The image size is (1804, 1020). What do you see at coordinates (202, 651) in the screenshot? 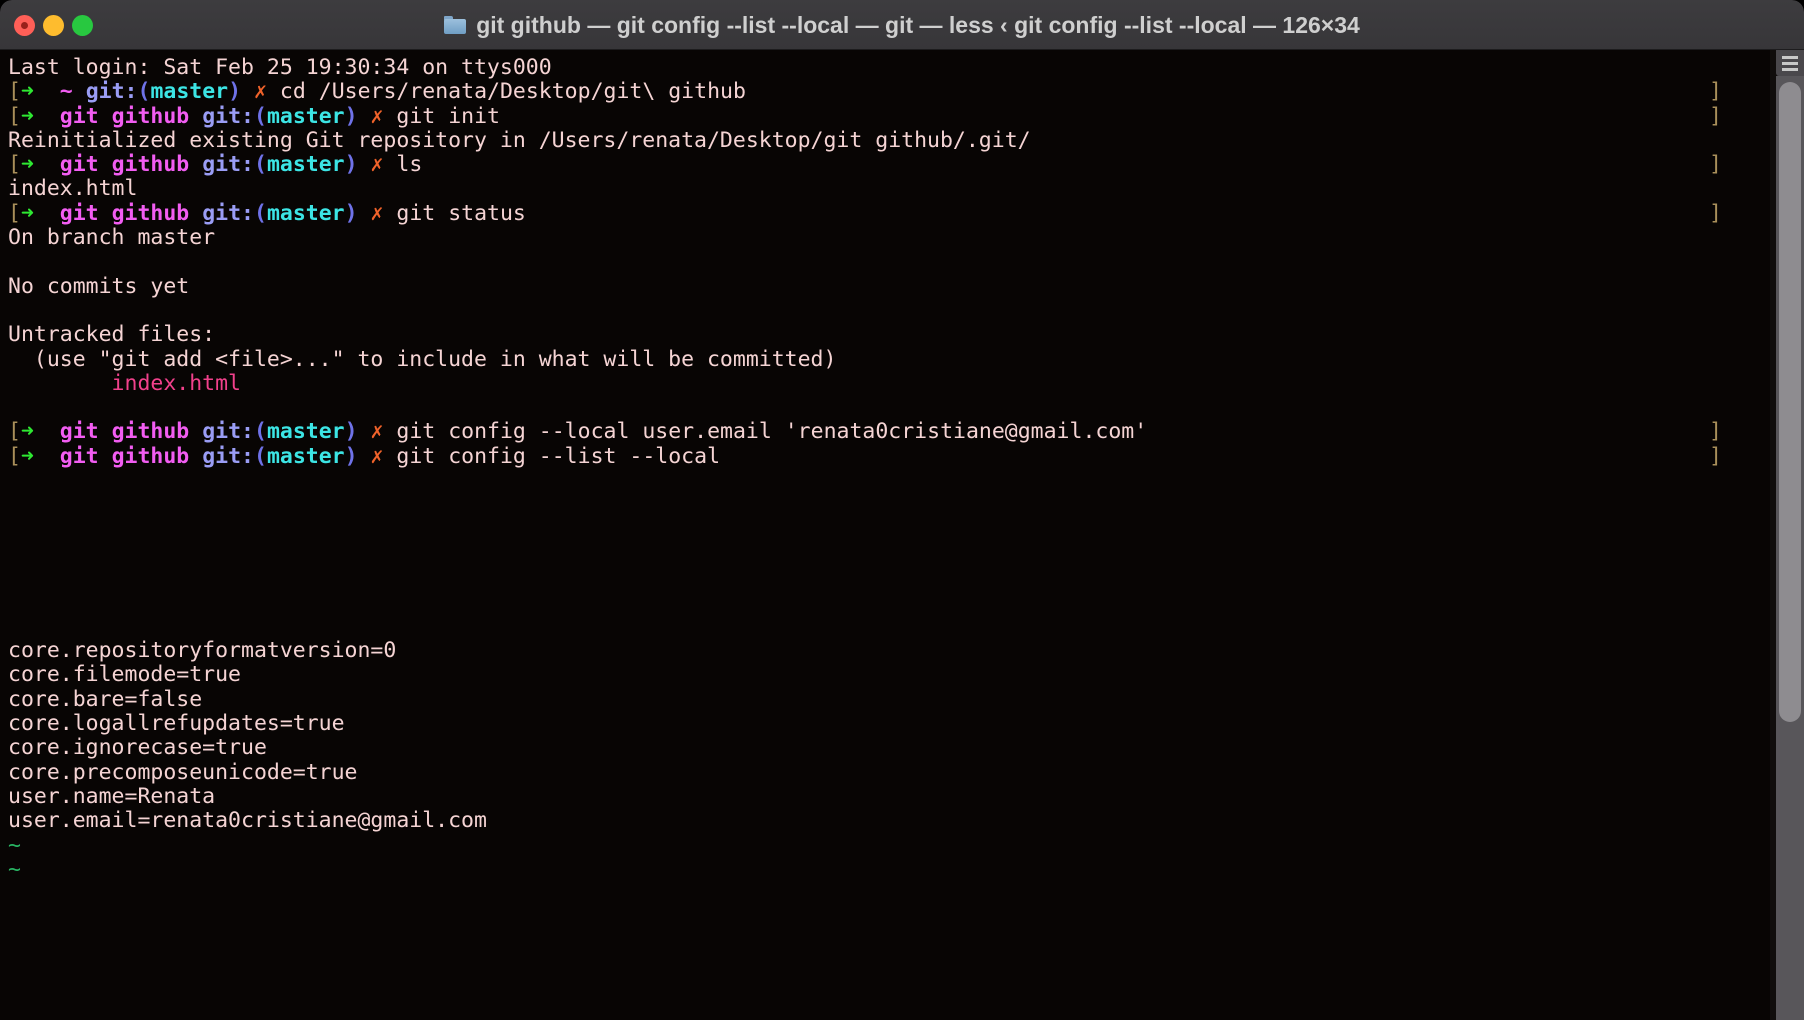
I see `terminal-line-text: core.repositoryformatversion=0` at bounding box center [202, 651].